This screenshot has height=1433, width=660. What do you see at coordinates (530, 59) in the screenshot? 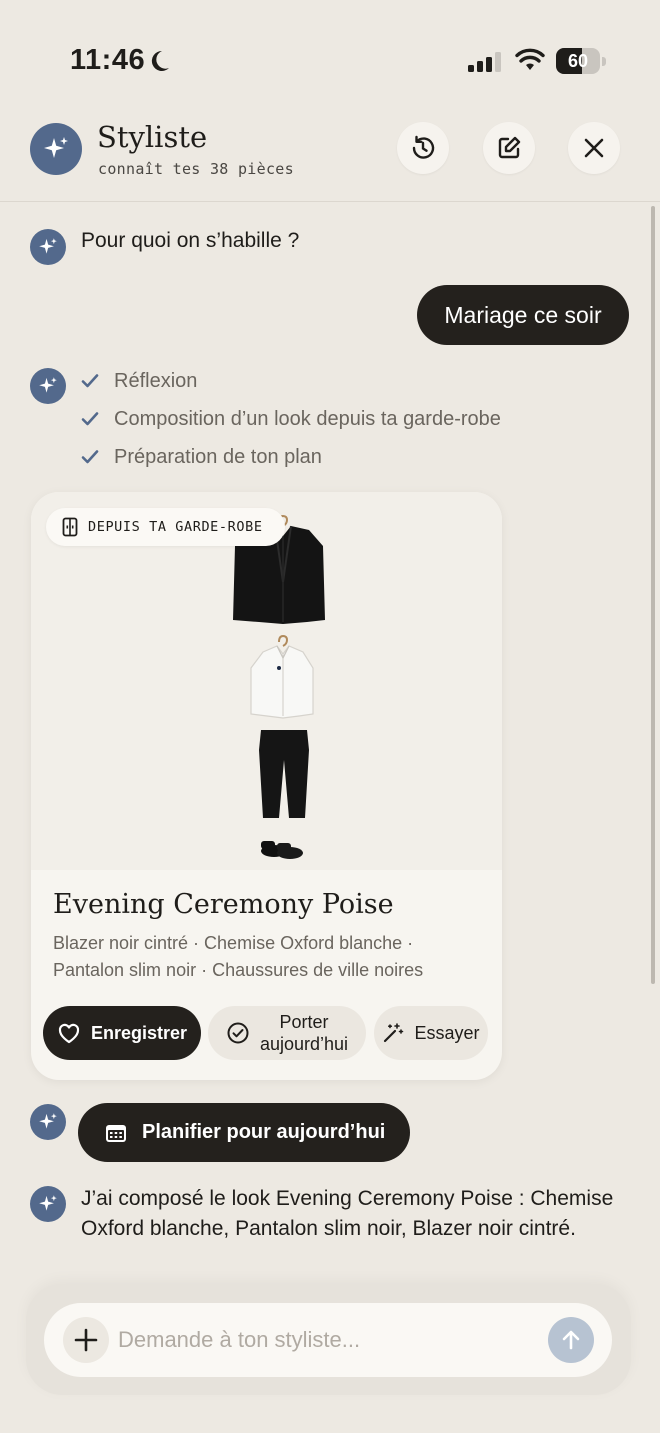
I see `wifi-icon` at bounding box center [530, 59].